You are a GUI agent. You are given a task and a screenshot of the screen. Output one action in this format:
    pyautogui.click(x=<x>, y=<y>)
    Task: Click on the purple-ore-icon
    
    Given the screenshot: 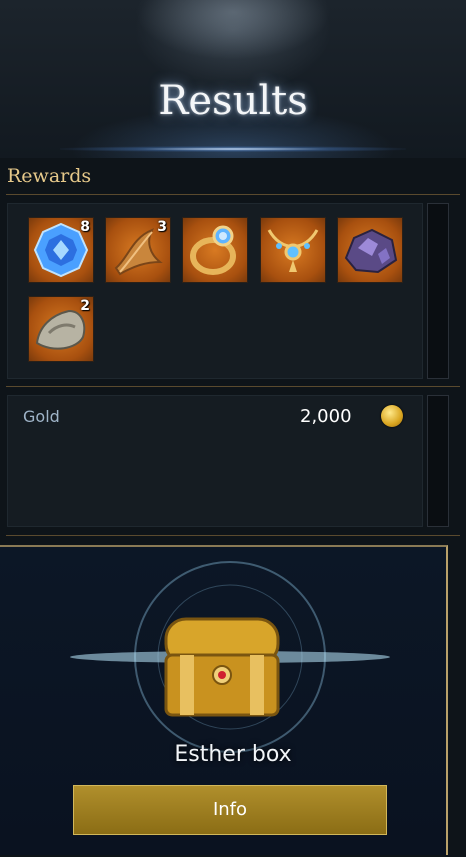 What is the action you would take?
    pyautogui.click(x=371, y=251)
    